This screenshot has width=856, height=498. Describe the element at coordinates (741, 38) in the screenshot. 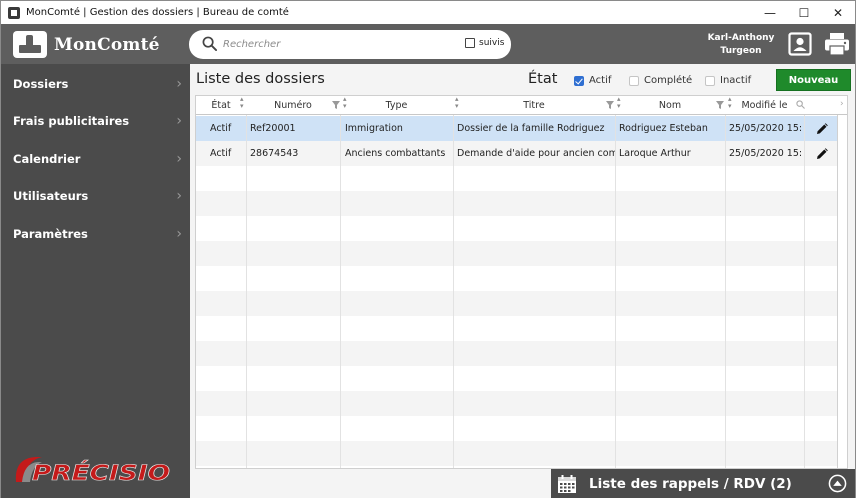

I see `user-first-name: Karl-Anthony` at that location.